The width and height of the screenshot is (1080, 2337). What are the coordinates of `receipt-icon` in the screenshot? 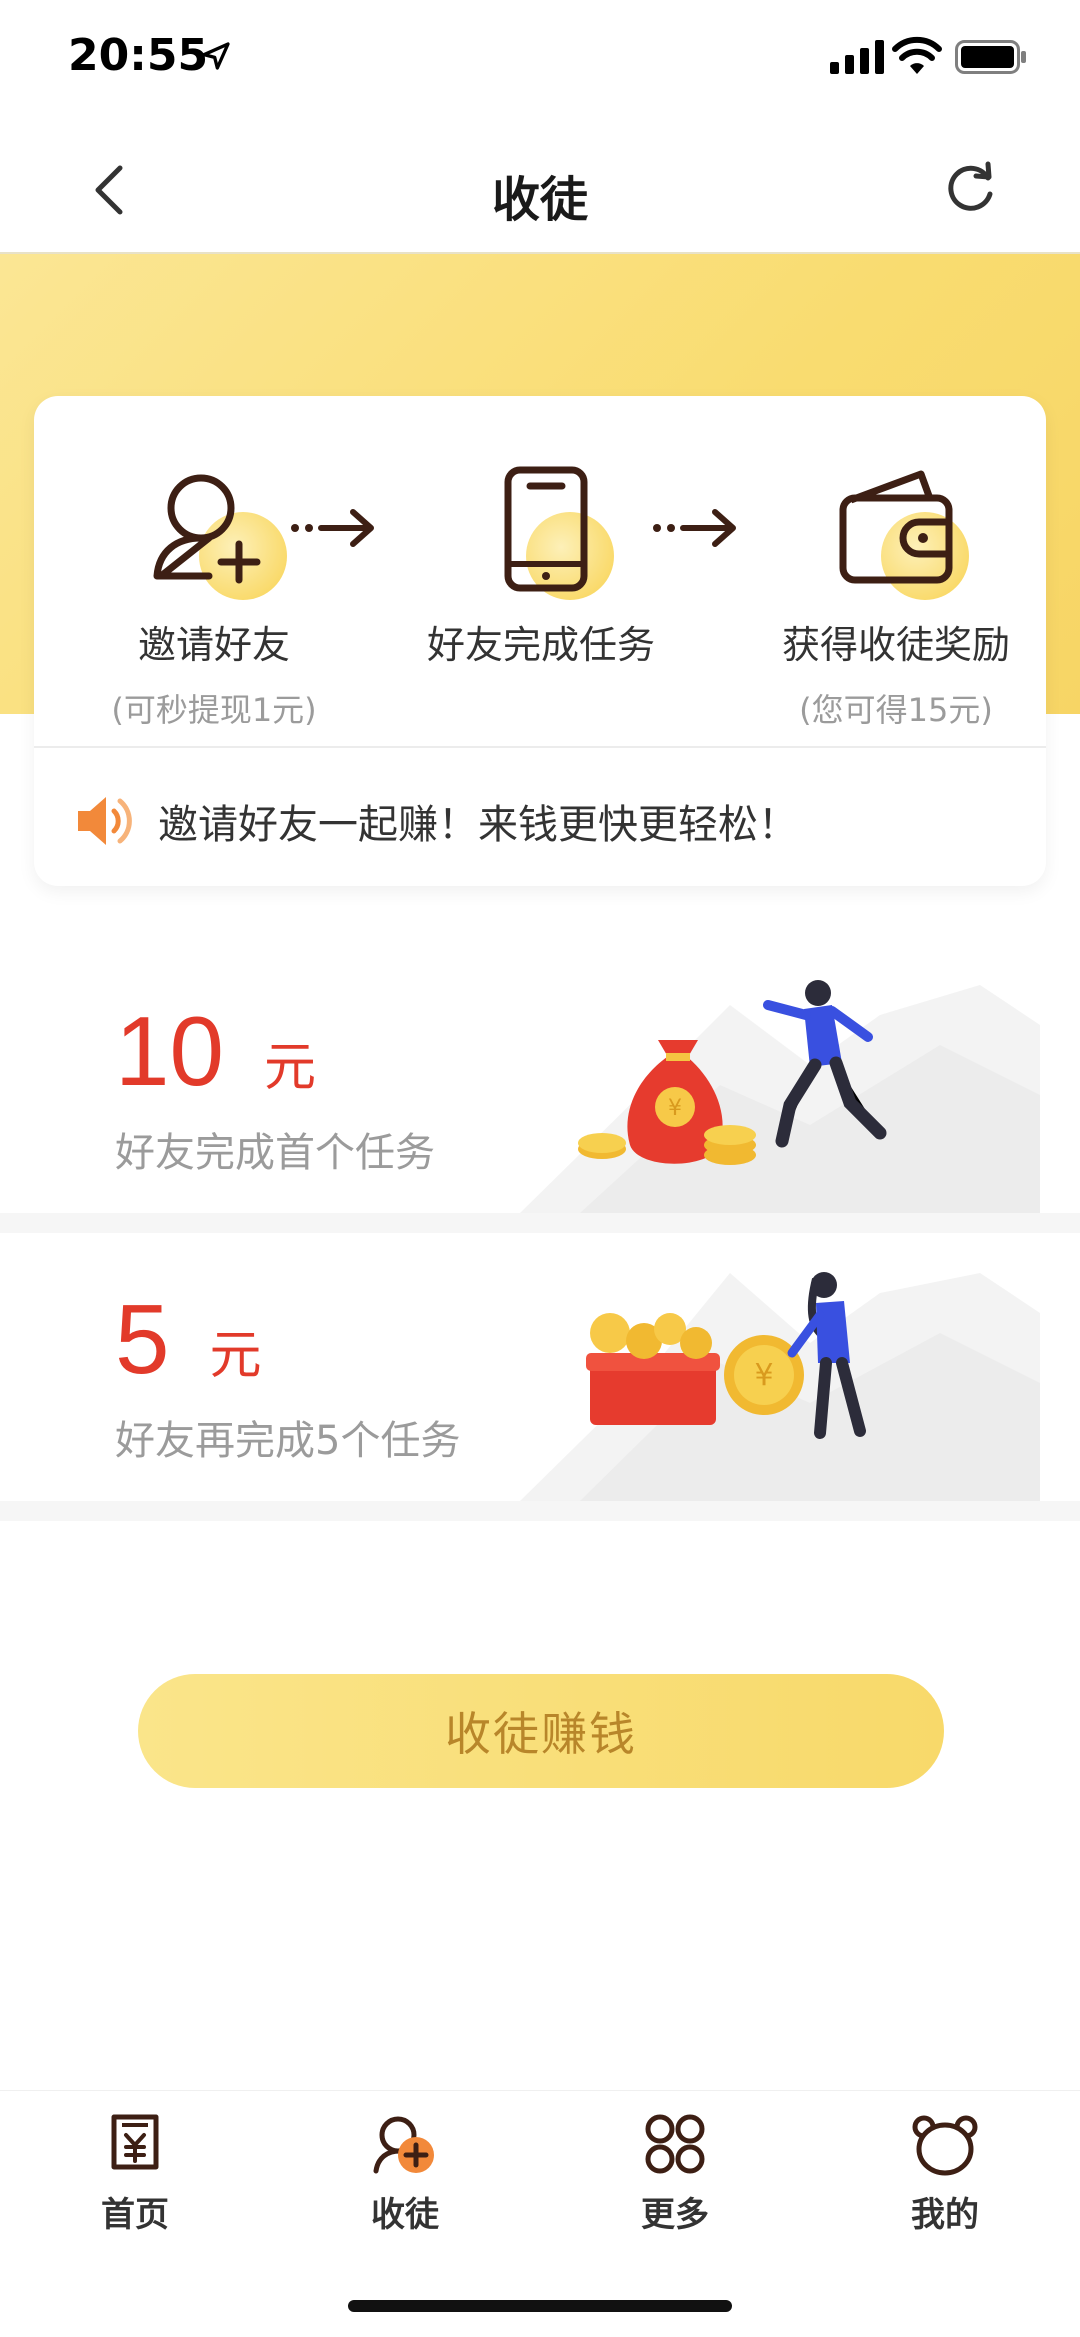 It's located at (135, 2142).